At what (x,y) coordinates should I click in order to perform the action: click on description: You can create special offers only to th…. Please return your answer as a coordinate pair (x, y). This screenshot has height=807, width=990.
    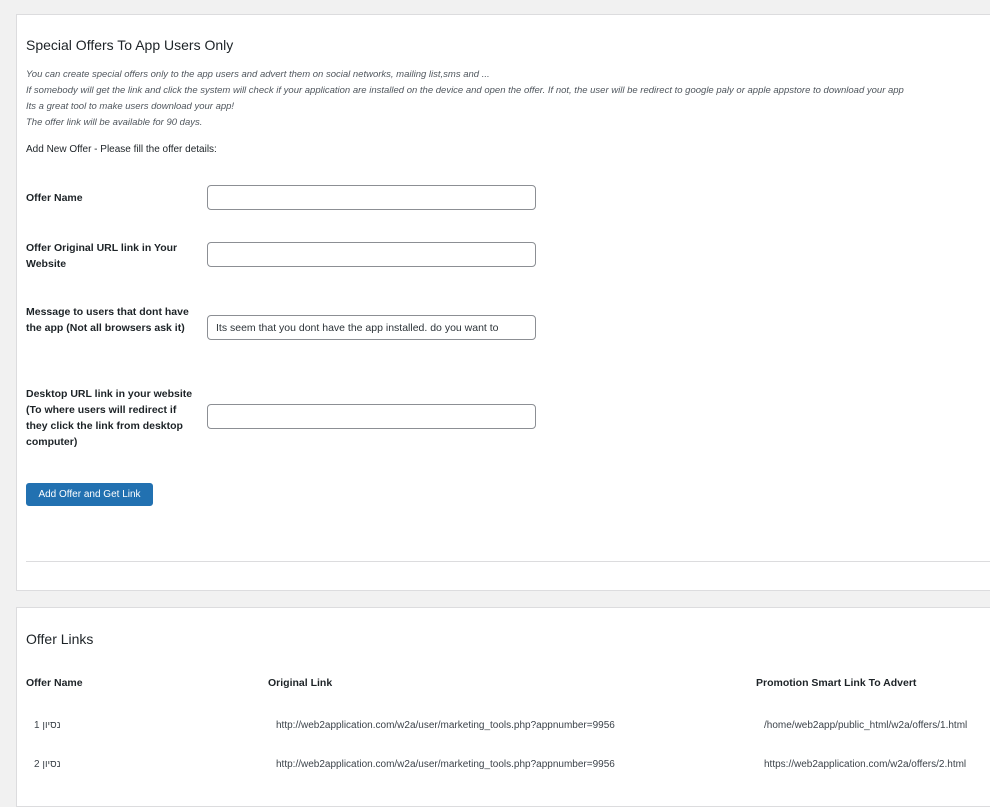
    Looking at the image, I should click on (508, 99).